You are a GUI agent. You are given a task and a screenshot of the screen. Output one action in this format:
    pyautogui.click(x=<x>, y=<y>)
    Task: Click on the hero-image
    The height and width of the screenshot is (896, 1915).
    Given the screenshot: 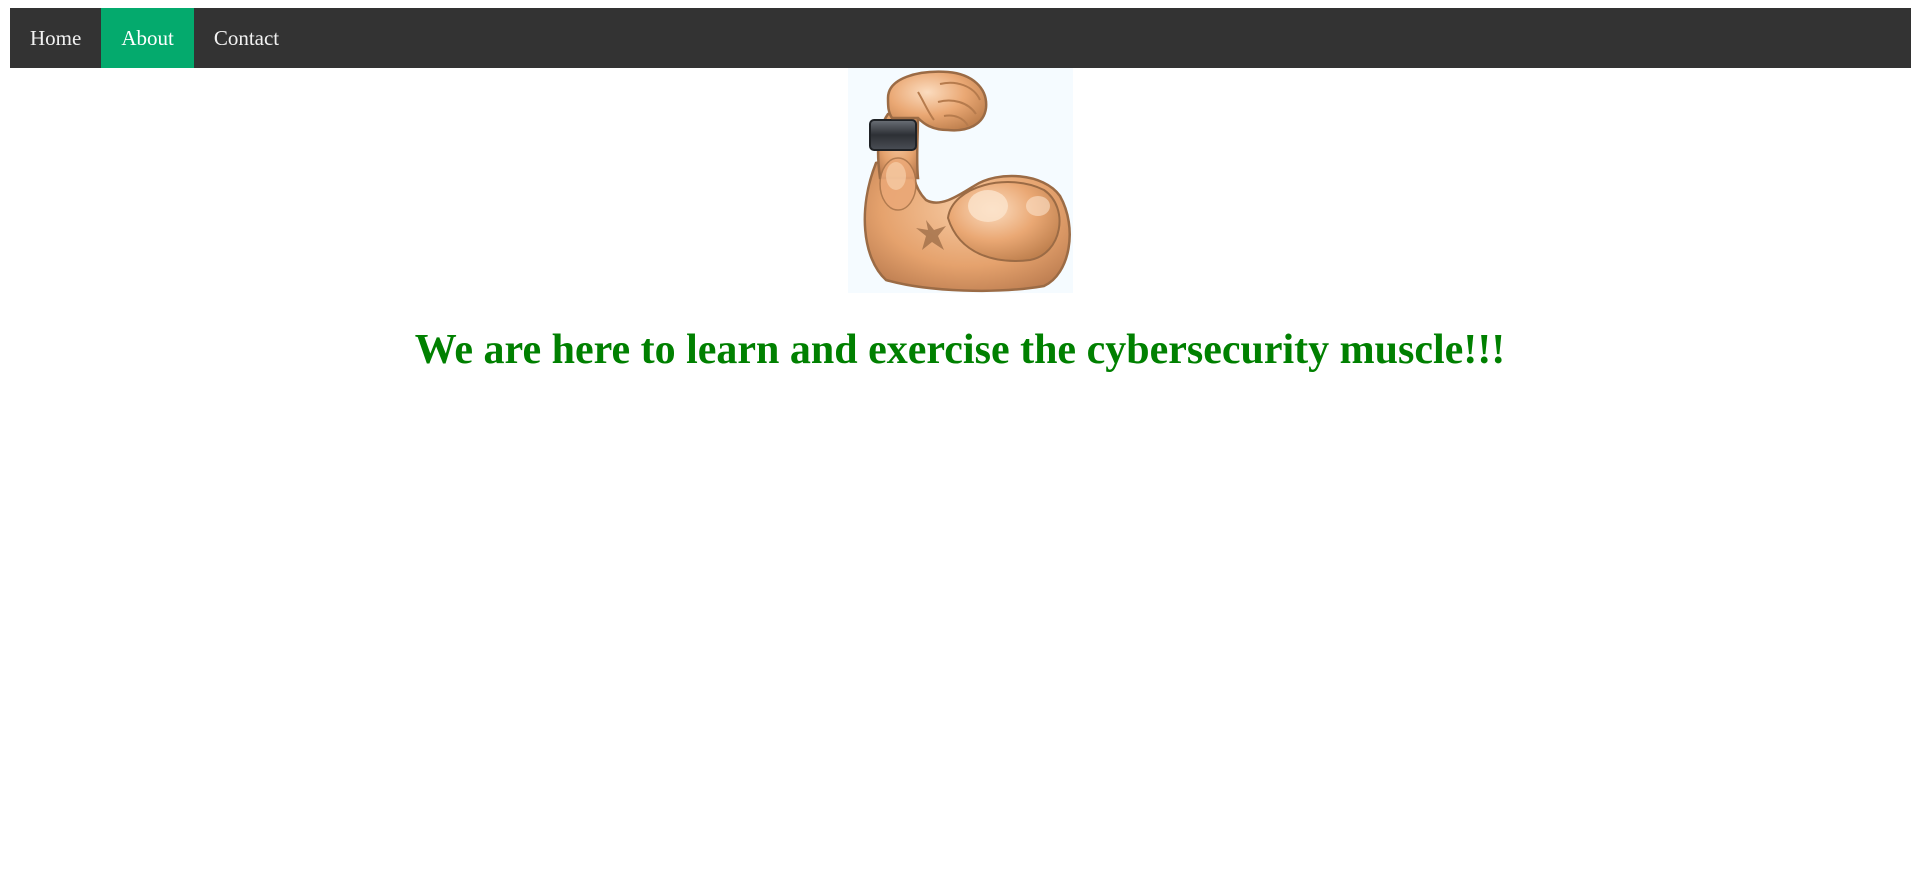 What is the action you would take?
    pyautogui.click(x=960, y=180)
    